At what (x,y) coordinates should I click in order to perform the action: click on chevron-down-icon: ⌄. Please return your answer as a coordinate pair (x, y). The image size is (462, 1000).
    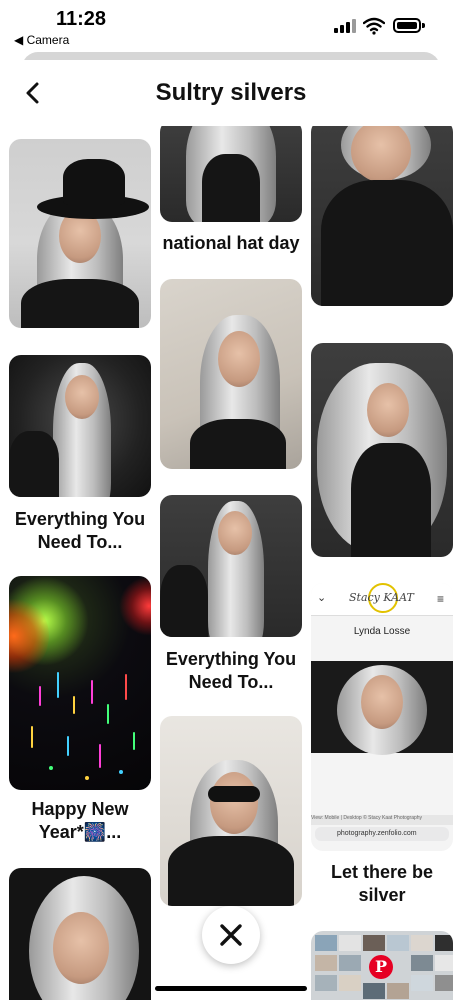
    Looking at the image, I should click on (322, 598).